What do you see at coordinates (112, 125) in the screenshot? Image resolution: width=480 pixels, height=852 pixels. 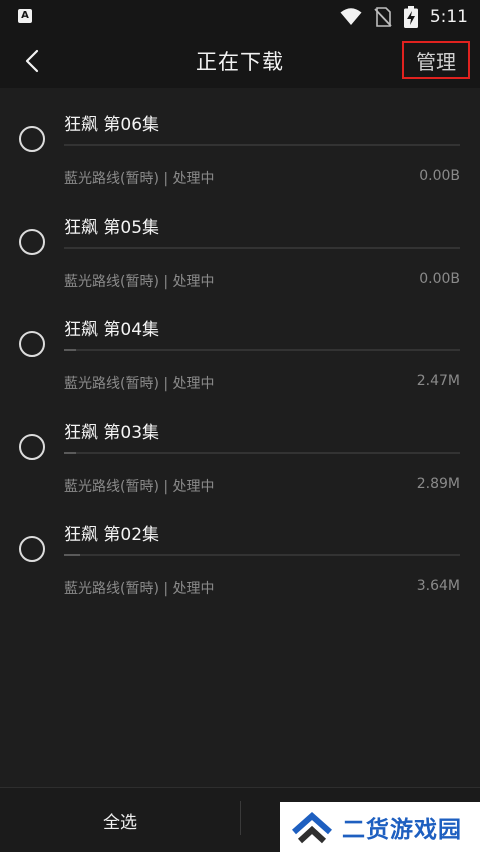 I see `episode-title: 狂飙 第06集` at bounding box center [112, 125].